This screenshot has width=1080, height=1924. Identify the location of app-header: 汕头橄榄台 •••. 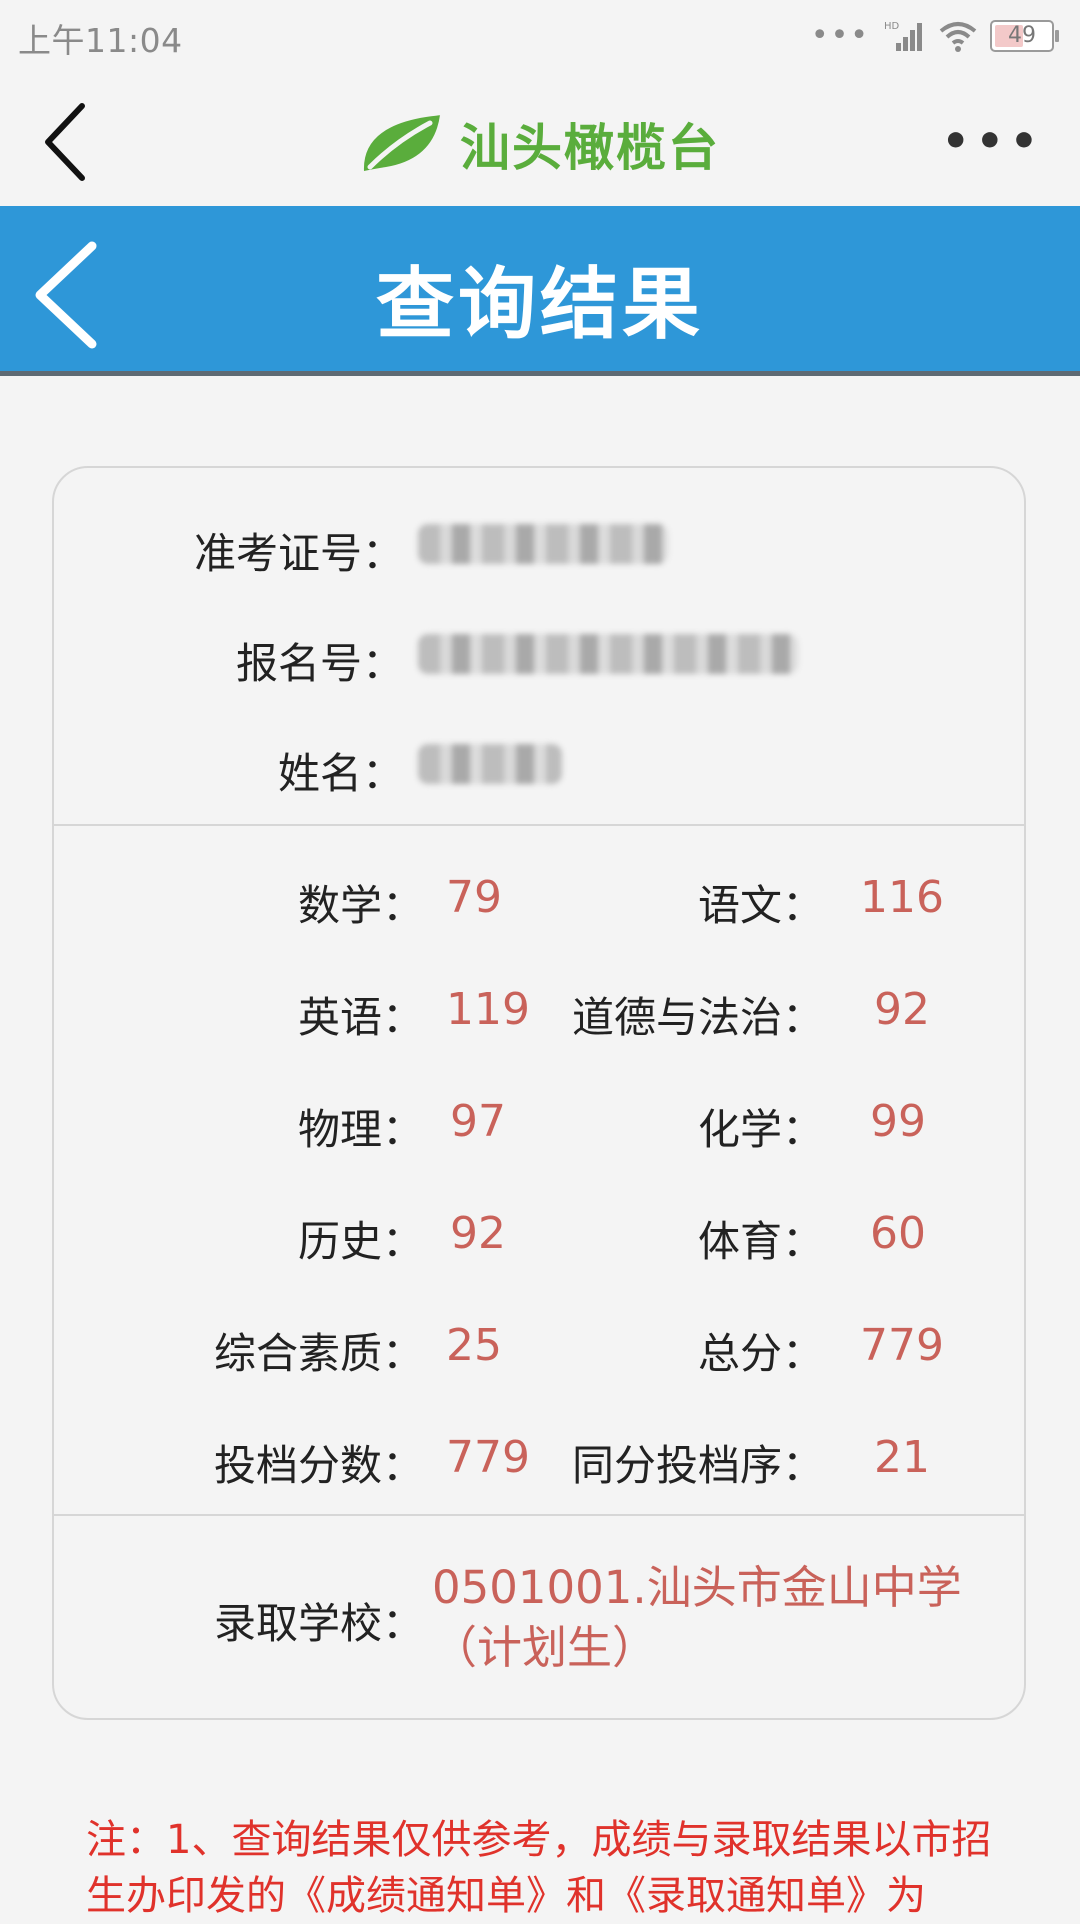
(540, 141).